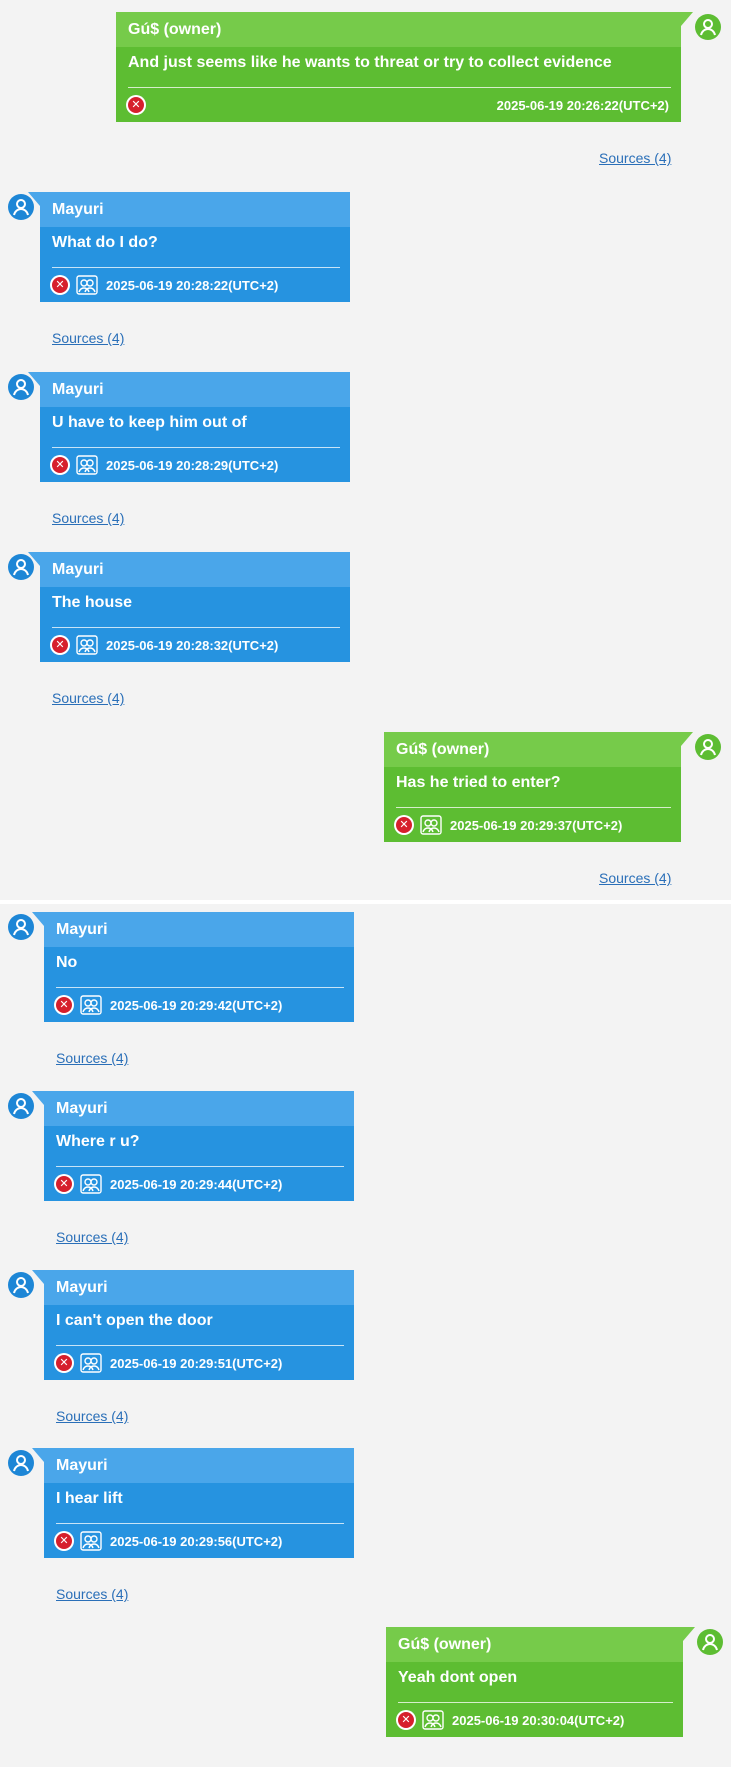 The height and width of the screenshot is (1767, 731). I want to click on message-footer: ✕ 2025-06-19 20:29:44(UTC+2), so click(199, 1184).